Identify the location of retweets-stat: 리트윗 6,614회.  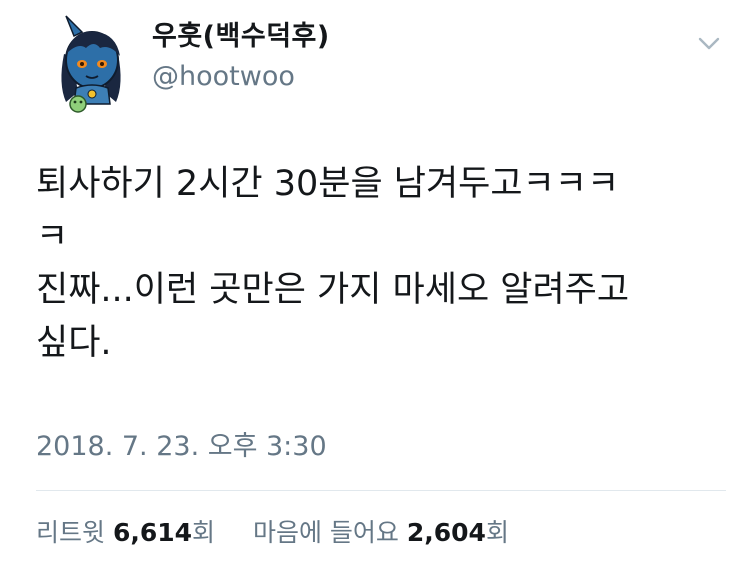
(129, 532).